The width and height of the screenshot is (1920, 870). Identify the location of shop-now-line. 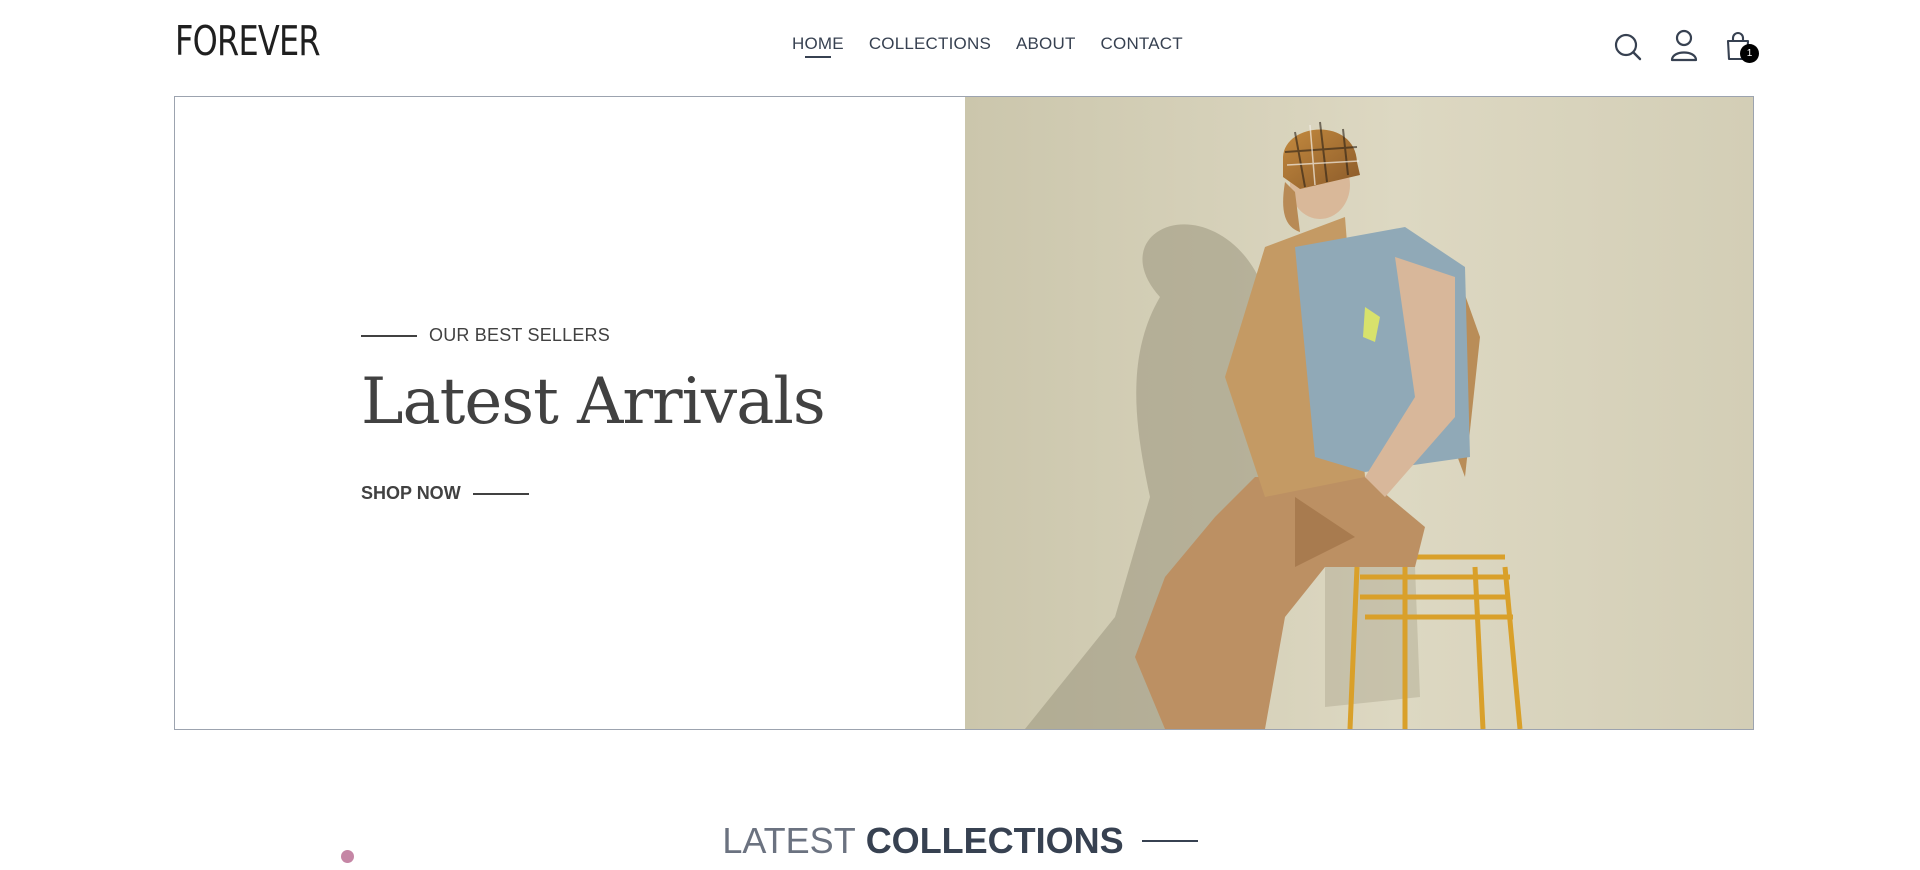
(500, 493).